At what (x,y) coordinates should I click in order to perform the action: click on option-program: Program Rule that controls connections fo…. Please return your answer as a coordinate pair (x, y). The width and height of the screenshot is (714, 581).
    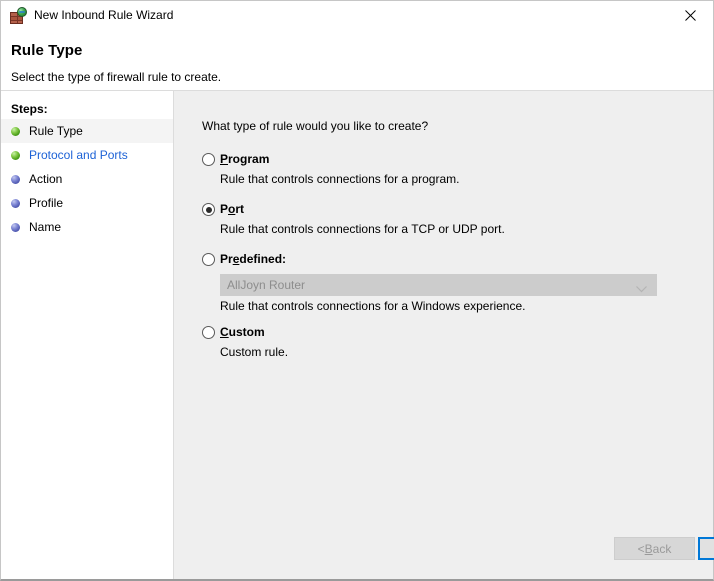
    Looking at the image, I should click on (437, 169).